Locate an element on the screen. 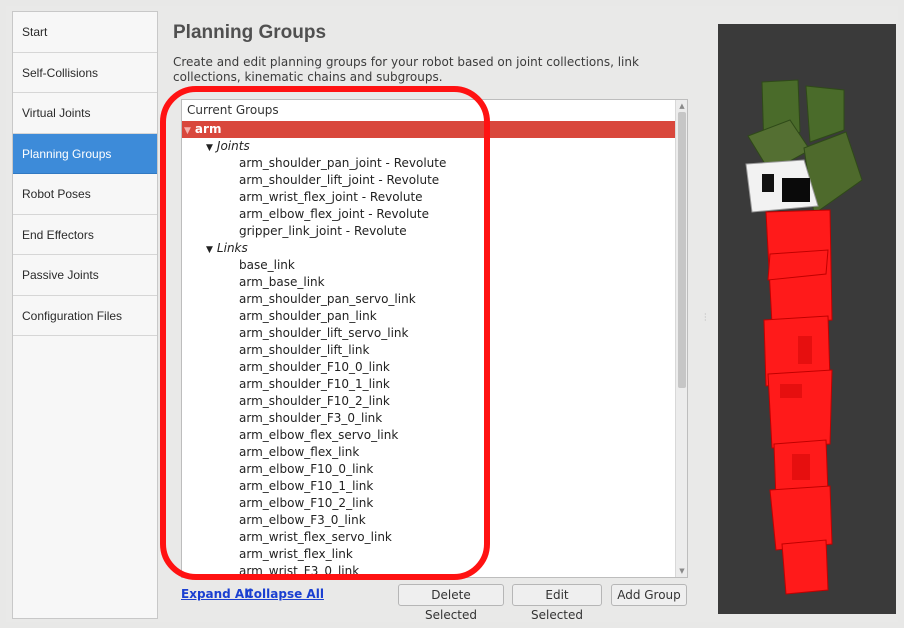 This screenshot has width=904, height=628. expand-all-link: Expand All is located at coordinates (216, 594).